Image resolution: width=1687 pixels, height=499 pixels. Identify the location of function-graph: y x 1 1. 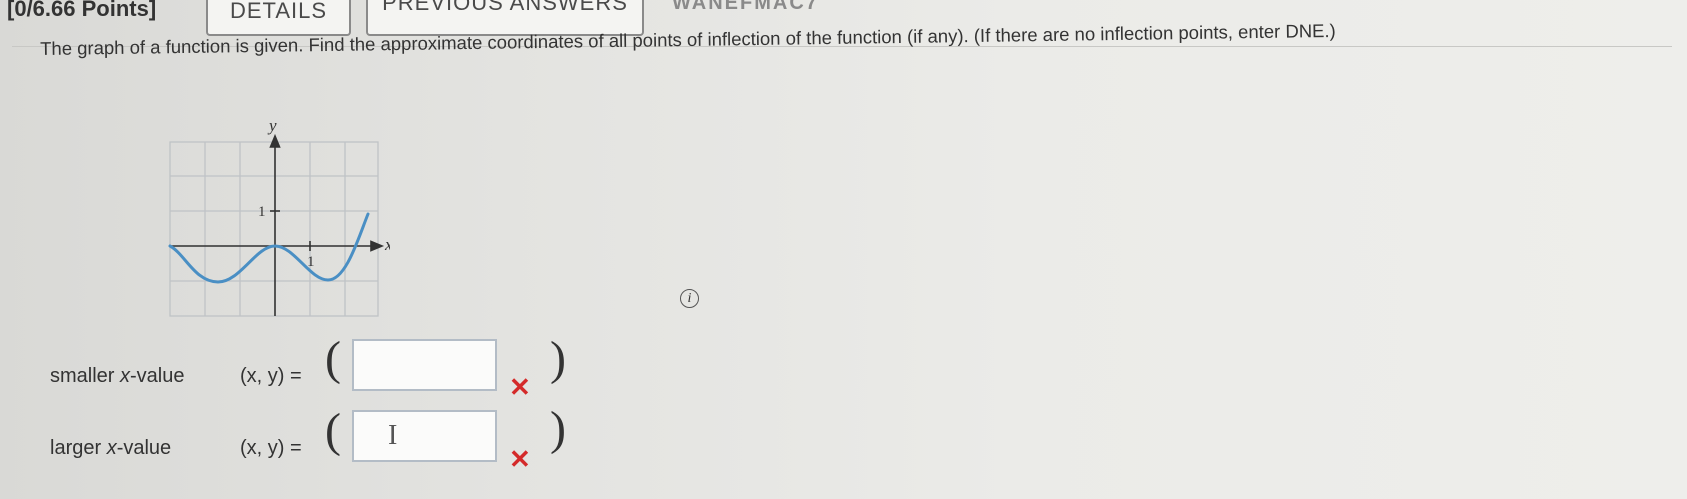
(279, 216).